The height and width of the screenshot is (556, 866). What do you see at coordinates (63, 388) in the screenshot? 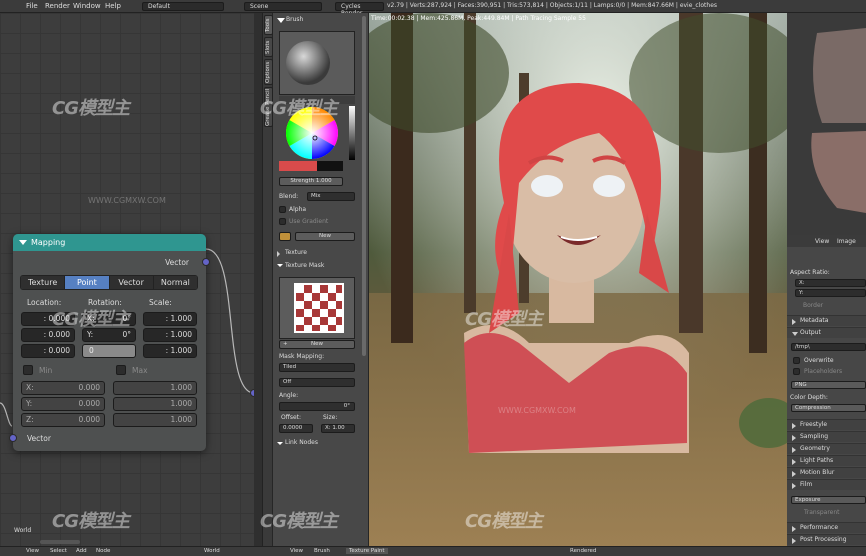
I see `min-x-field: X: 0.000` at bounding box center [63, 388].